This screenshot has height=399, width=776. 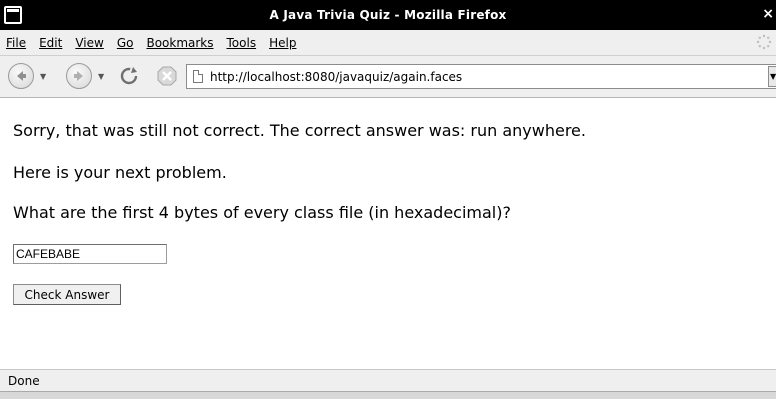 I want to click on menu-item-edit: Edit, so click(x=50, y=43).